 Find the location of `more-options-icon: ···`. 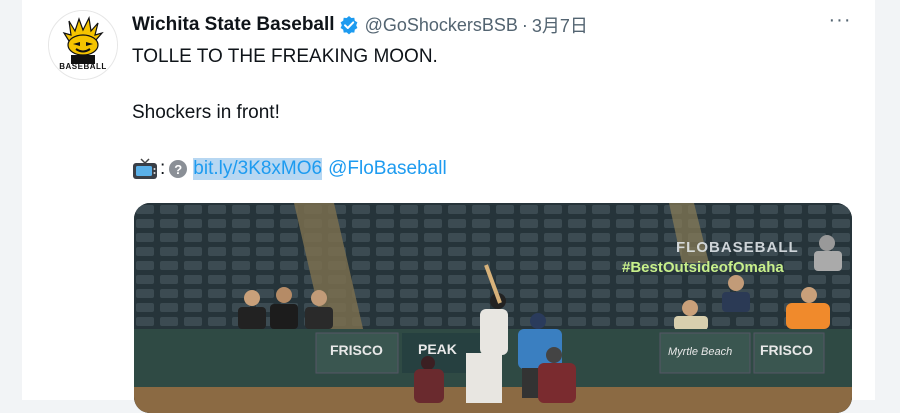

more-options-icon: ··· is located at coordinates (840, 20).